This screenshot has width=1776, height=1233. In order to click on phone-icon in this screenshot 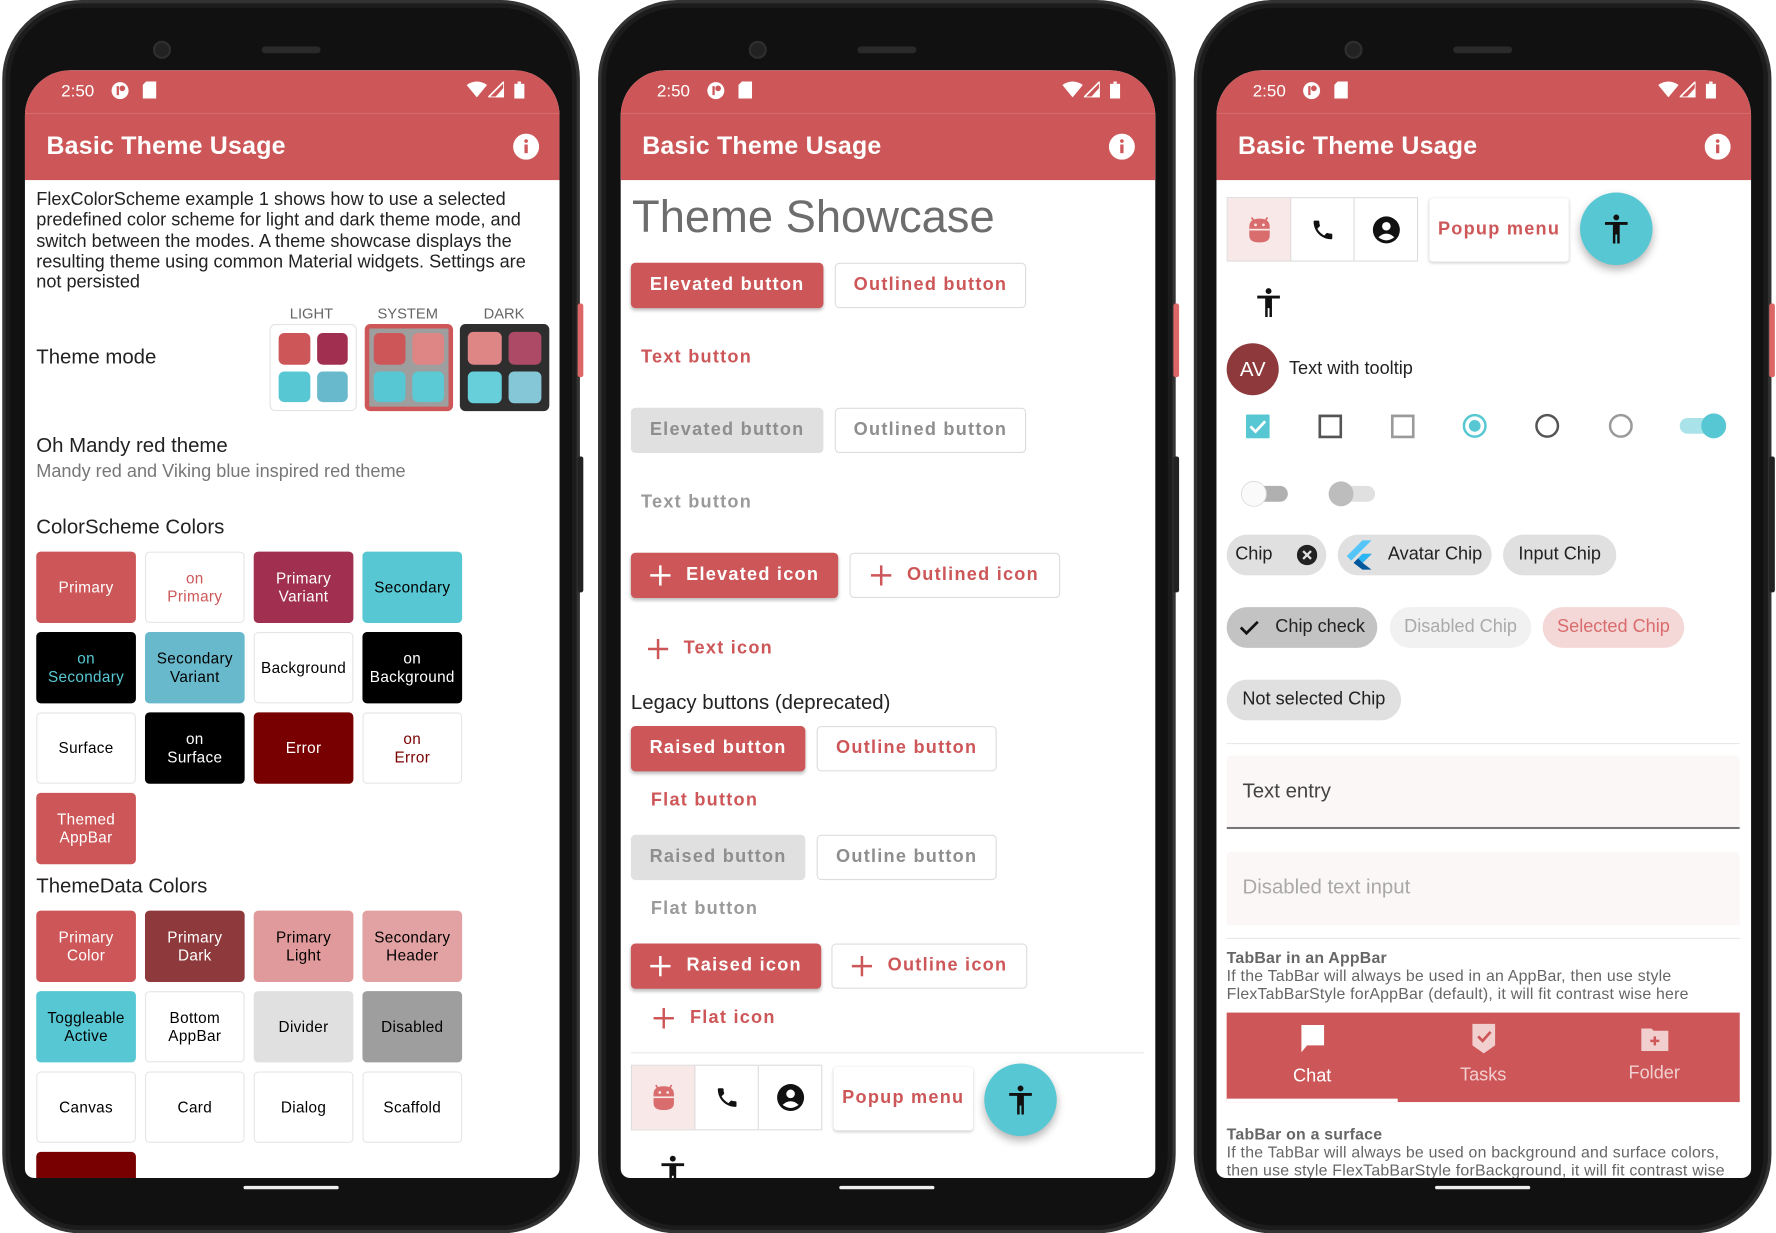, I will do `click(726, 1097)`.